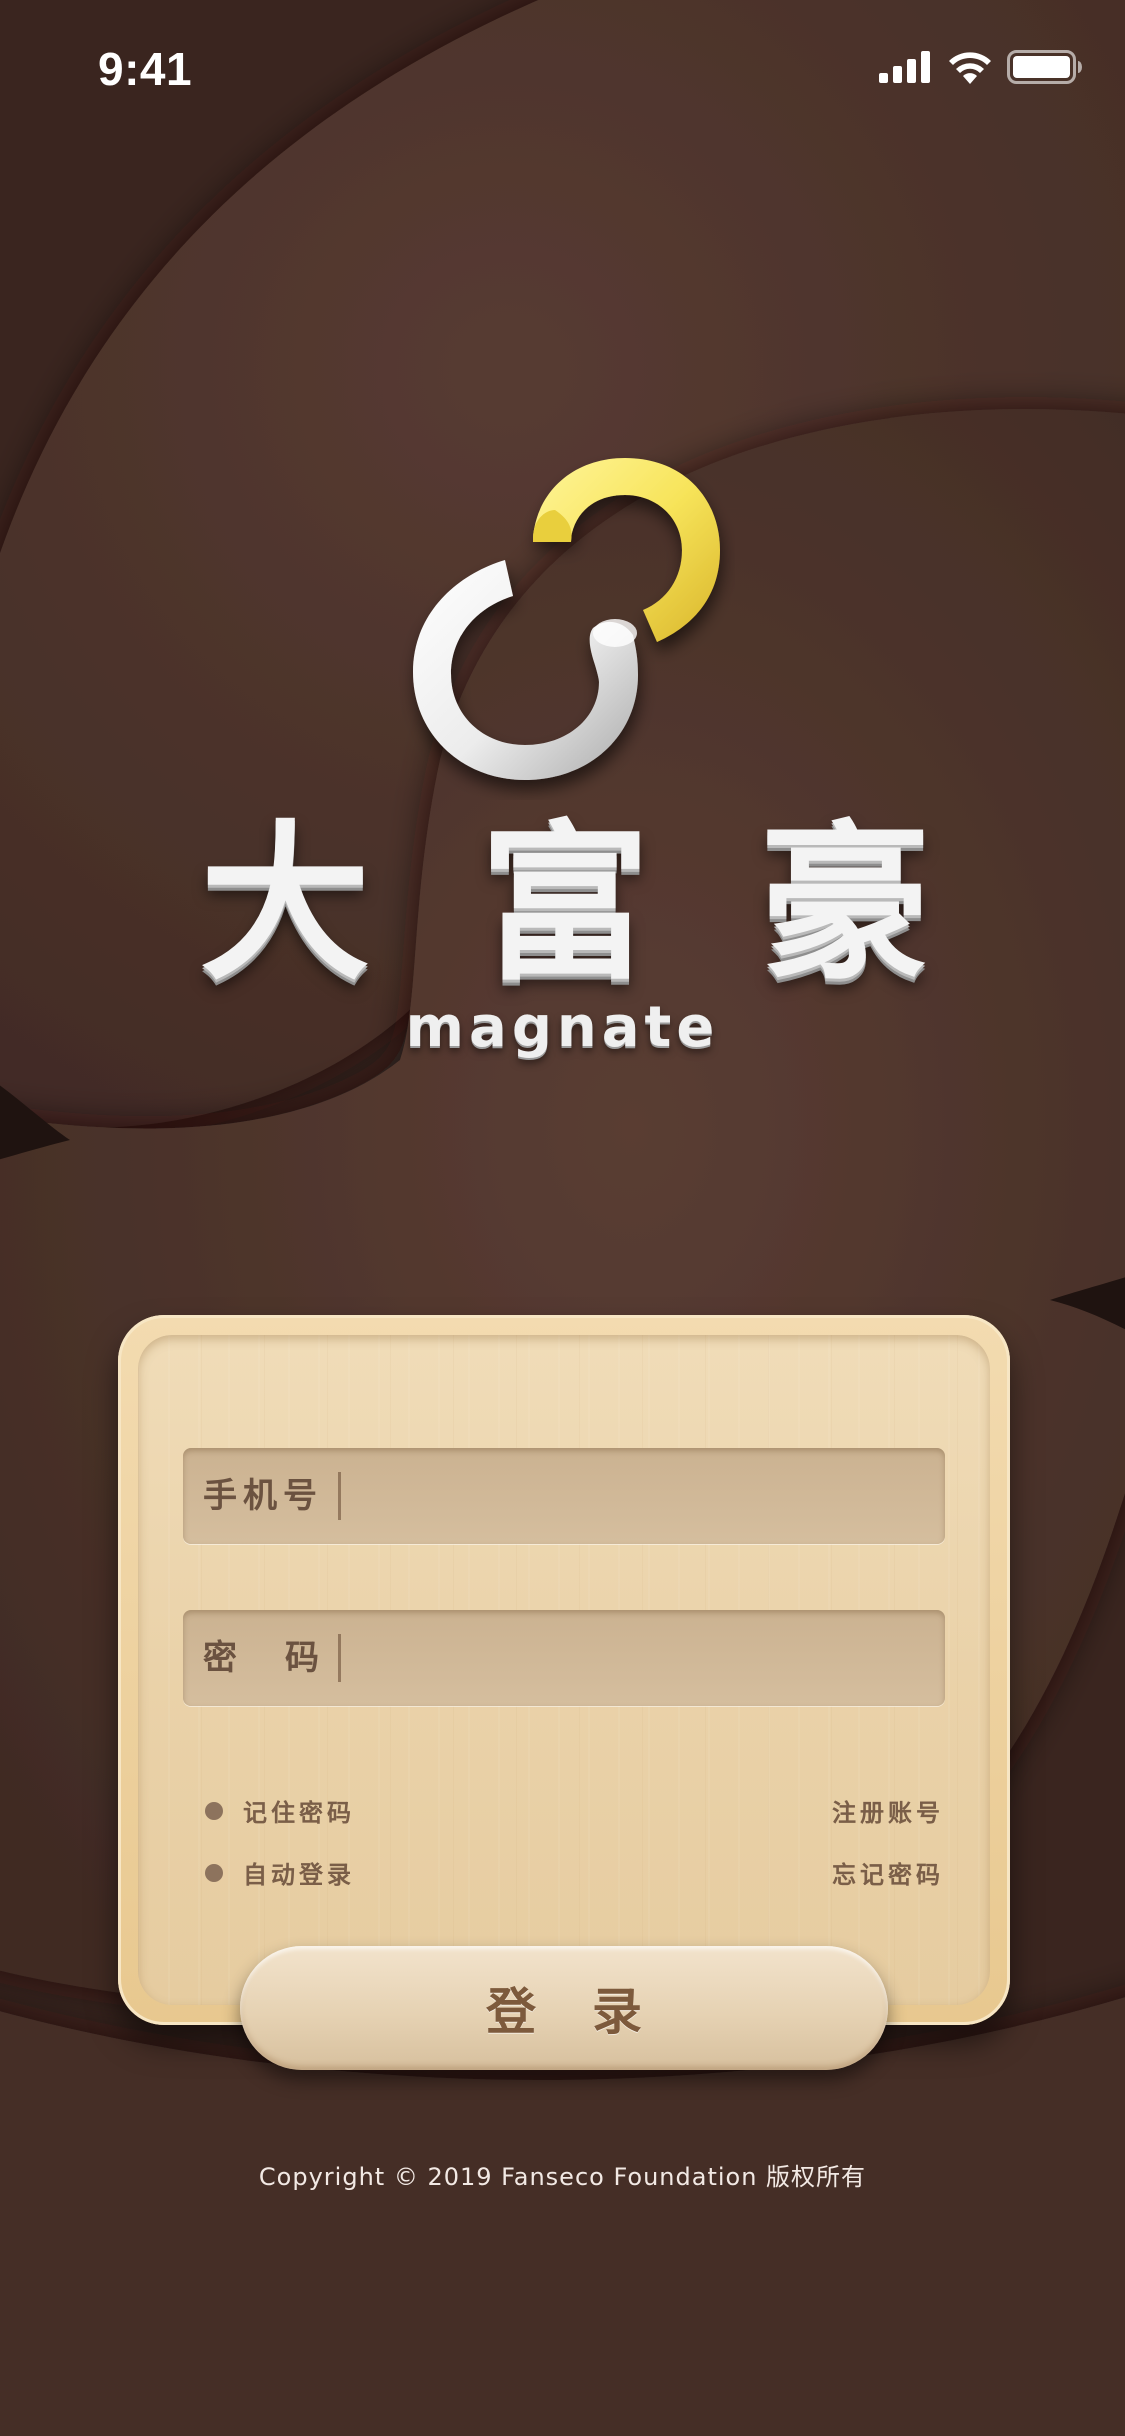  Describe the element at coordinates (888, 1810) in the screenshot. I see `register-link: 注册账号` at that location.